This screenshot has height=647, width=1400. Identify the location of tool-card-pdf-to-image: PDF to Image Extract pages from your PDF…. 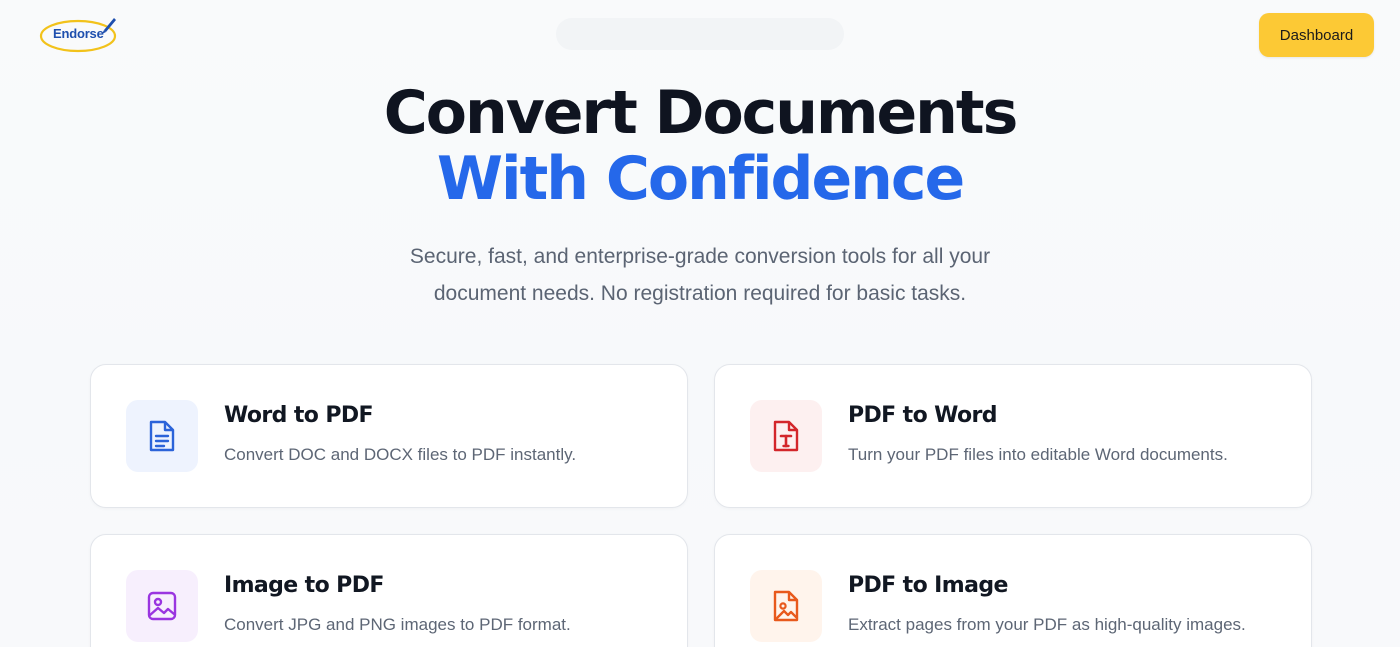
(1013, 590).